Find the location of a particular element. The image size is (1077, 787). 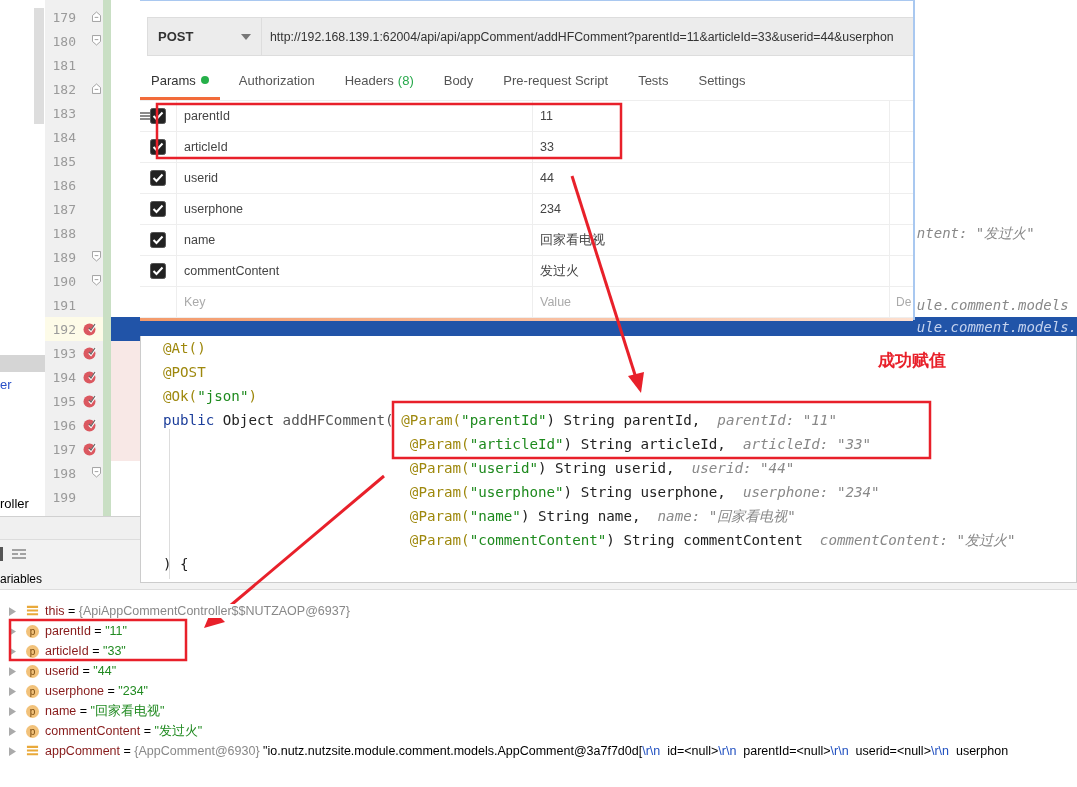

param-value: 234 is located at coordinates (550, 209).